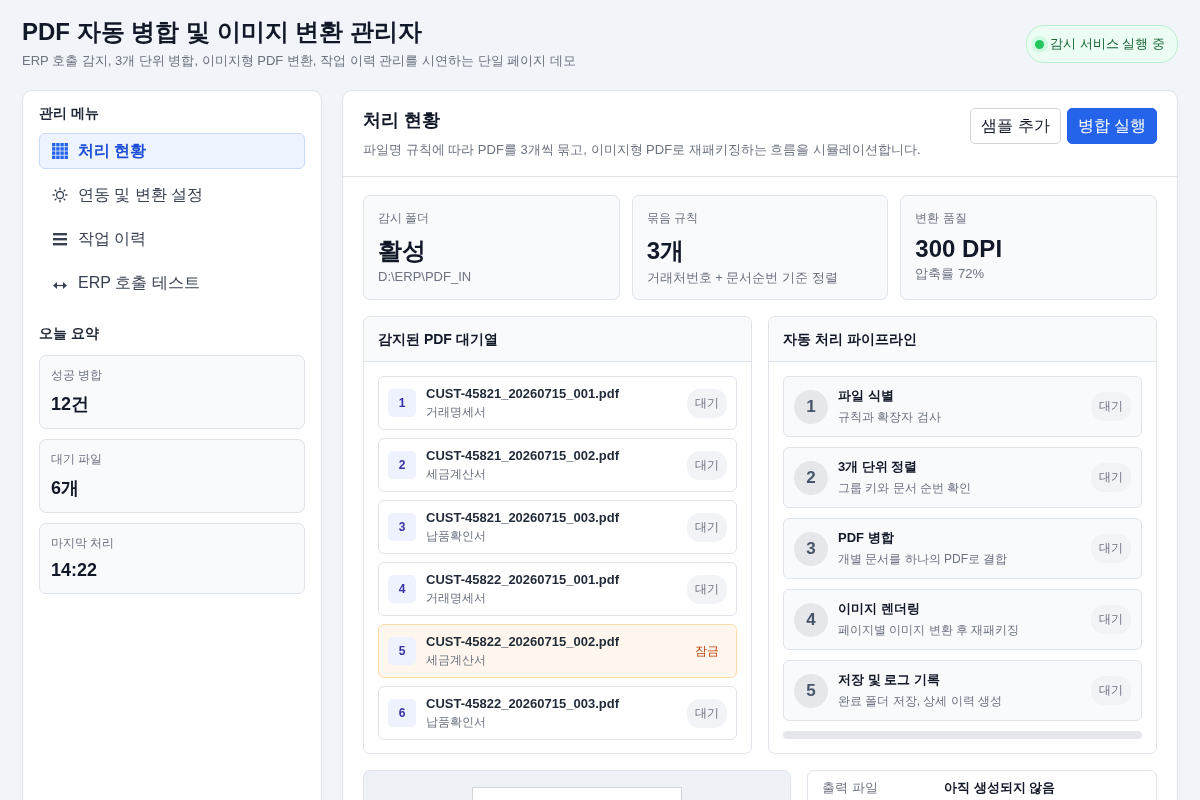 The width and height of the screenshot is (1200, 800). Describe the element at coordinates (557, 339) in the screenshot. I see `panel-title: 감지된 PDF 대기열` at that location.